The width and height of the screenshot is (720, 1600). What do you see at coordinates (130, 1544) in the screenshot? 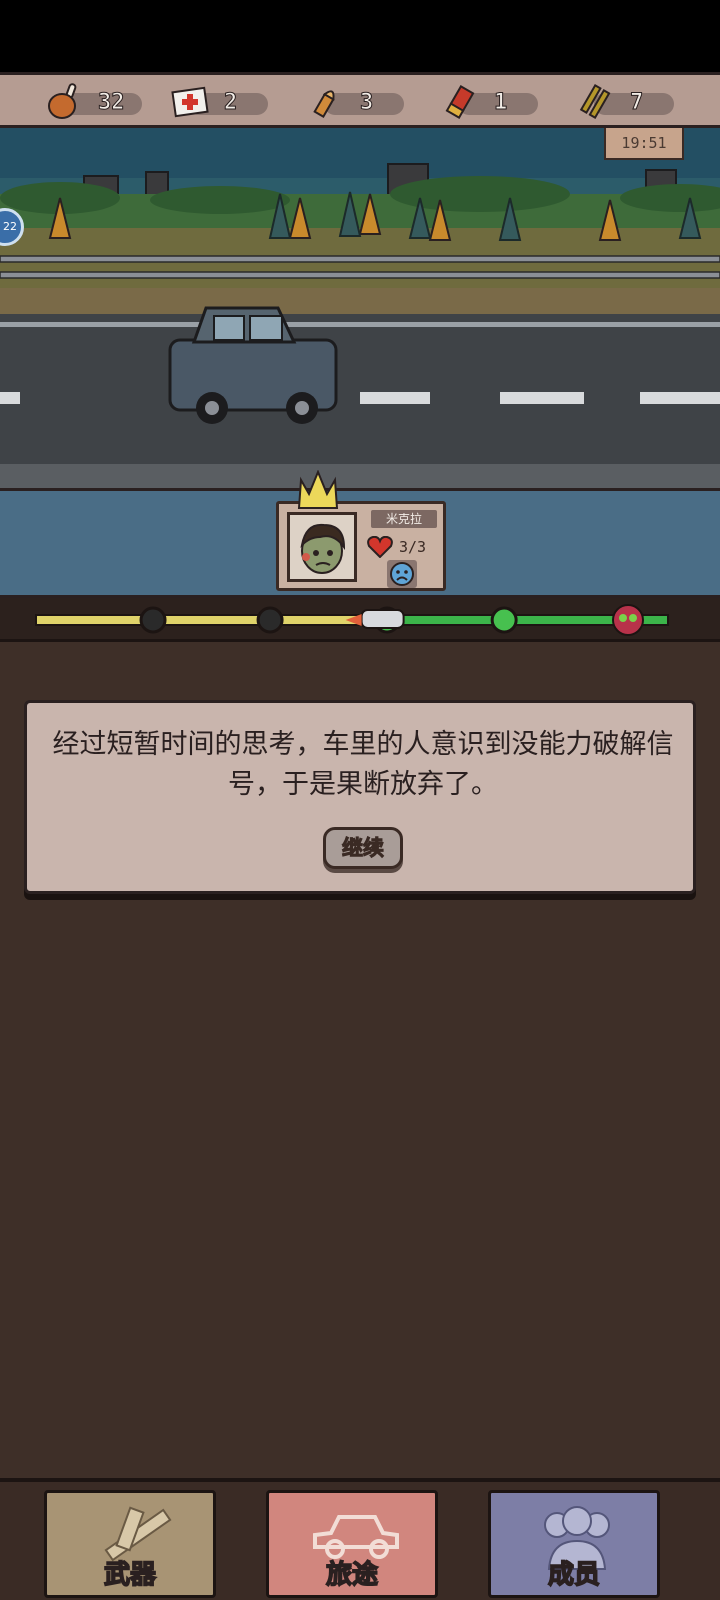
I see `tab-weapons: 武器` at bounding box center [130, 1544].